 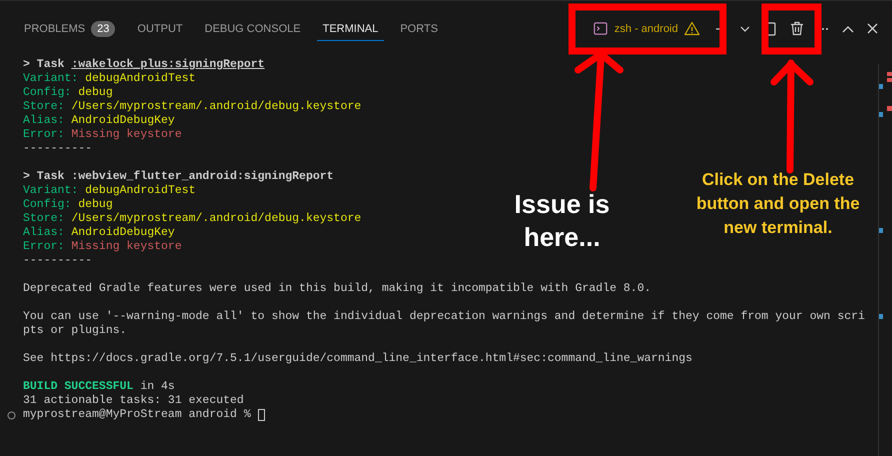 I want to click on terminal-selector: zsh - android, so click(x=646, y=28).